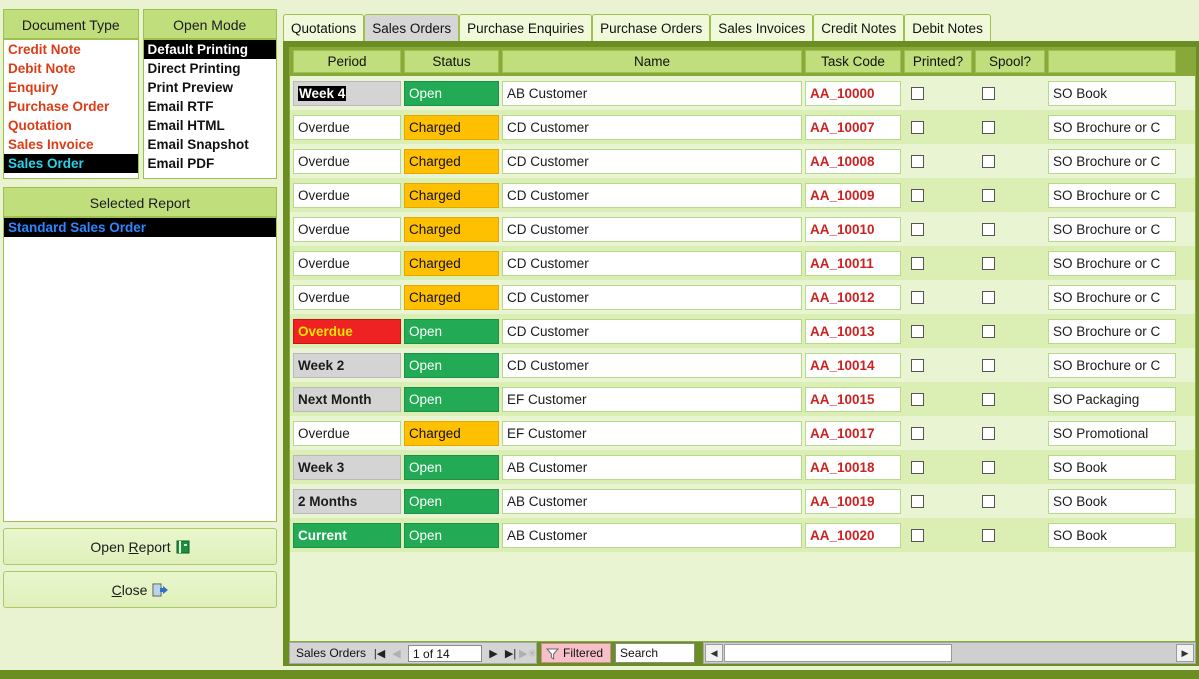 Image resolution: width=1199 pixels, height=679 pixels. I want to click on record-position-input: 1 of 14, so click(445, 653).